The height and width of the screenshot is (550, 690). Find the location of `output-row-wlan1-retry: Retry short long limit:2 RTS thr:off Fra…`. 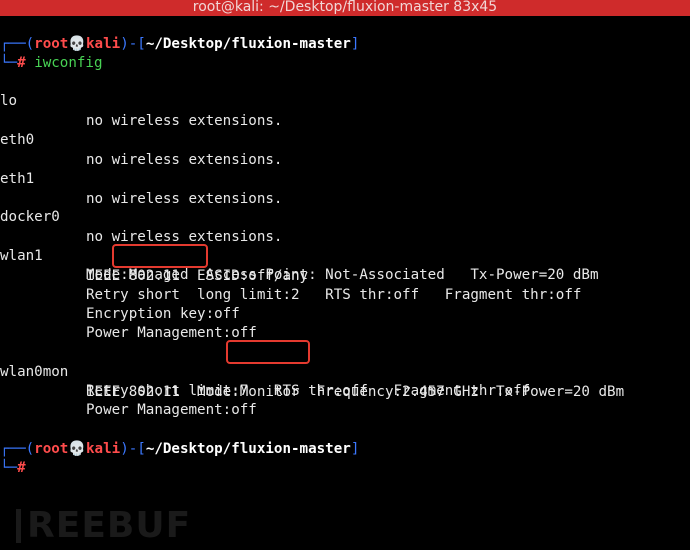

output-row-wlan1-retry: Retry short long limit:2 RTS thr:off Fra… is located at coordinates (345, 285).